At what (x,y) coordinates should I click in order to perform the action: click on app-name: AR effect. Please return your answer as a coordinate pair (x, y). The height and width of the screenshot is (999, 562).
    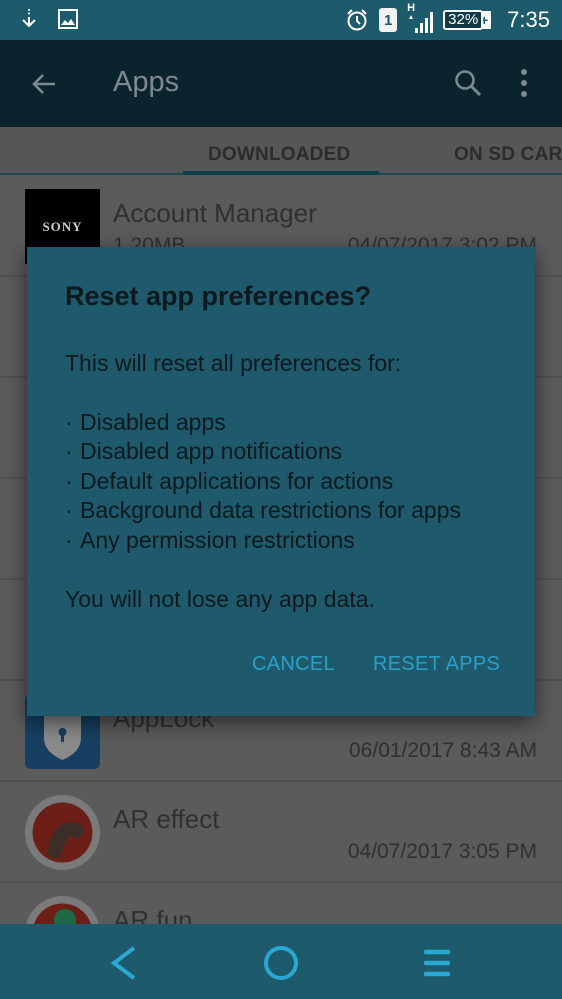
    Looking at the image, I should click on (166, 819).